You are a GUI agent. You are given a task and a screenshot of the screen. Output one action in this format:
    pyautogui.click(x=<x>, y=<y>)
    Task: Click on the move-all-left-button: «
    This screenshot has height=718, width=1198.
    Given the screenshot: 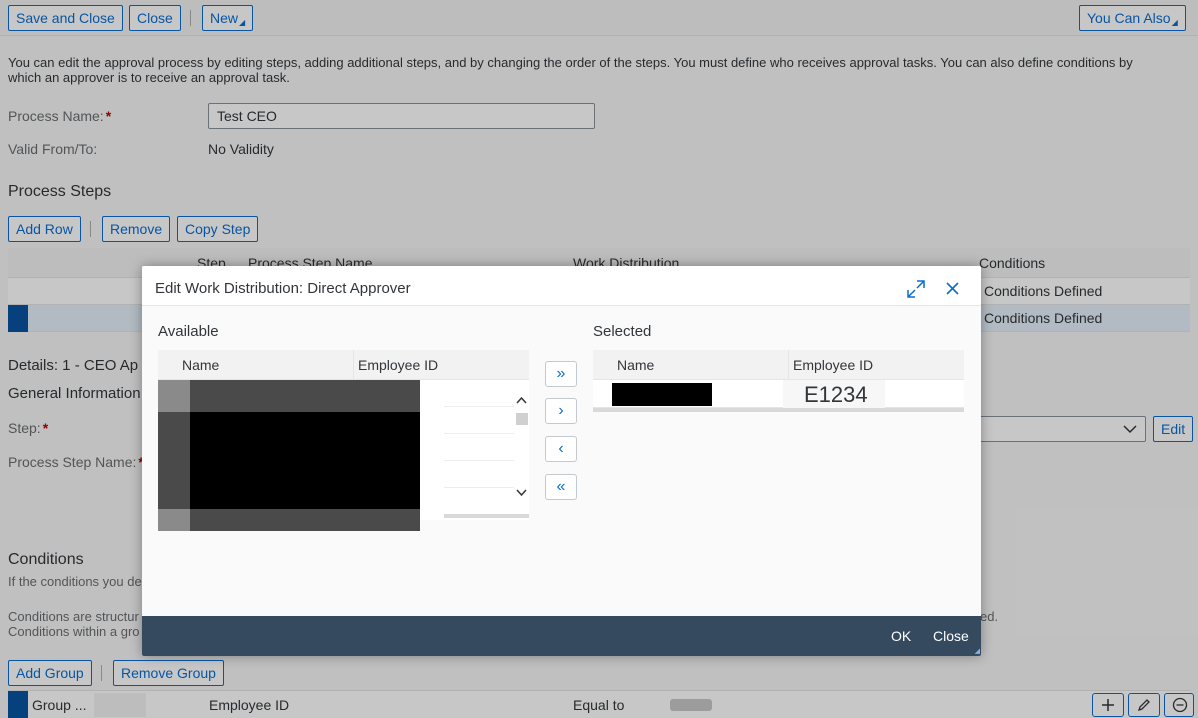 What is the action you would take?
    pyautogui.click(x=561, y=487)
    